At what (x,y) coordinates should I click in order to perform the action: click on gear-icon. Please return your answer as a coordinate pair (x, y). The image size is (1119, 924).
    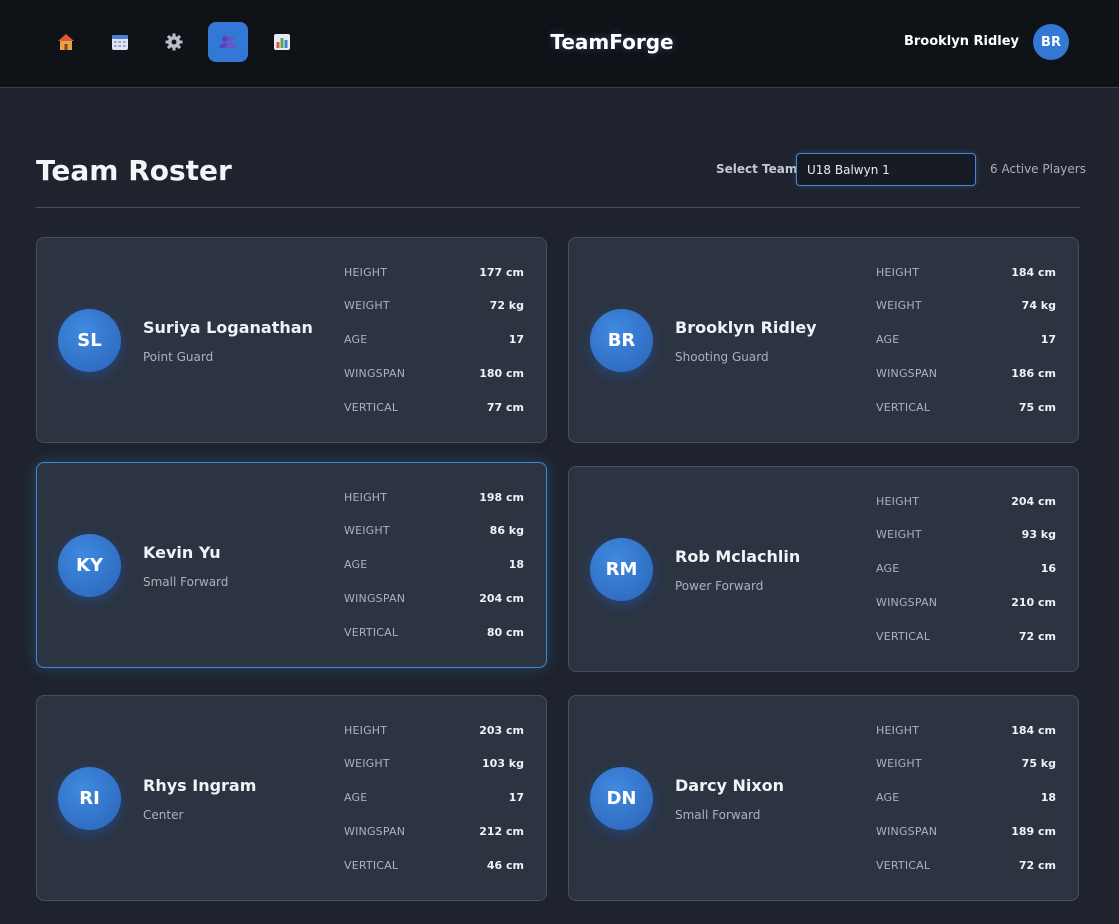
    Looking at the image, I should click on (174, 42).